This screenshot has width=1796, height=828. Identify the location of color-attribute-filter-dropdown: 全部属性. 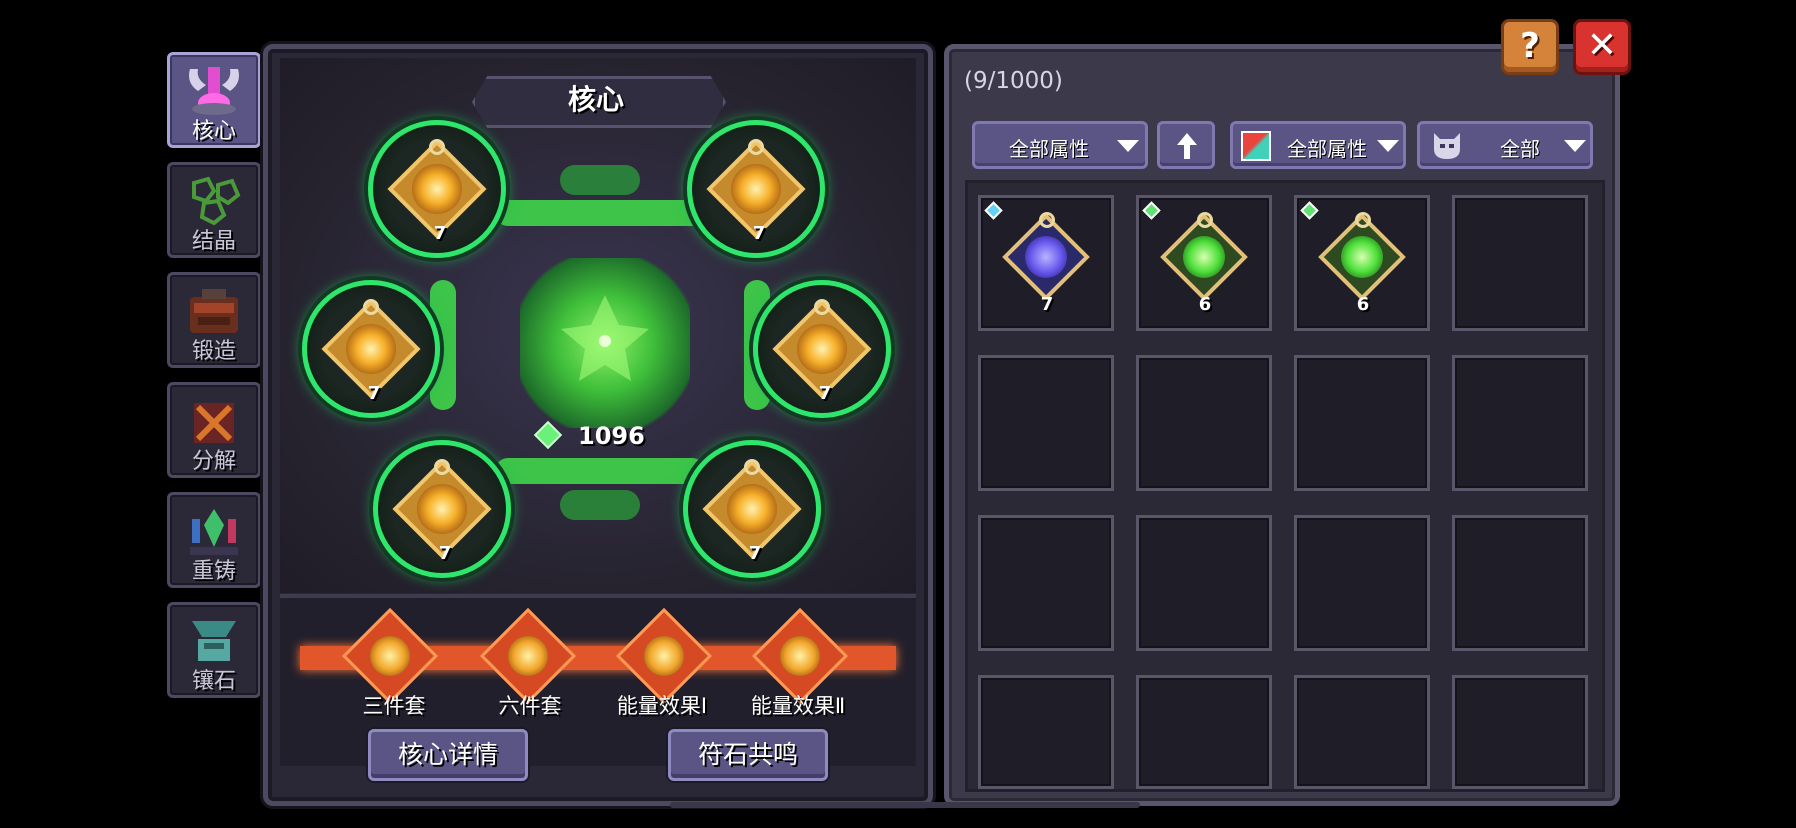
(1318, 145).